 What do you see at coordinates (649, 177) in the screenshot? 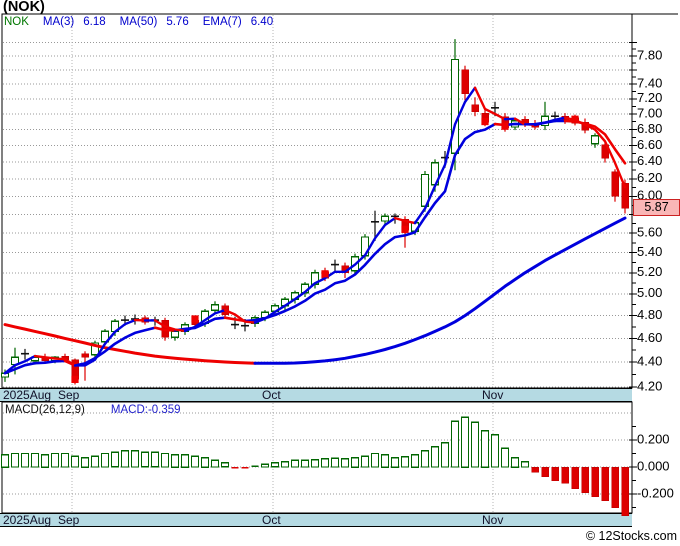
I see `y-axis-label: 6.20` at bounding box center [649, 177].